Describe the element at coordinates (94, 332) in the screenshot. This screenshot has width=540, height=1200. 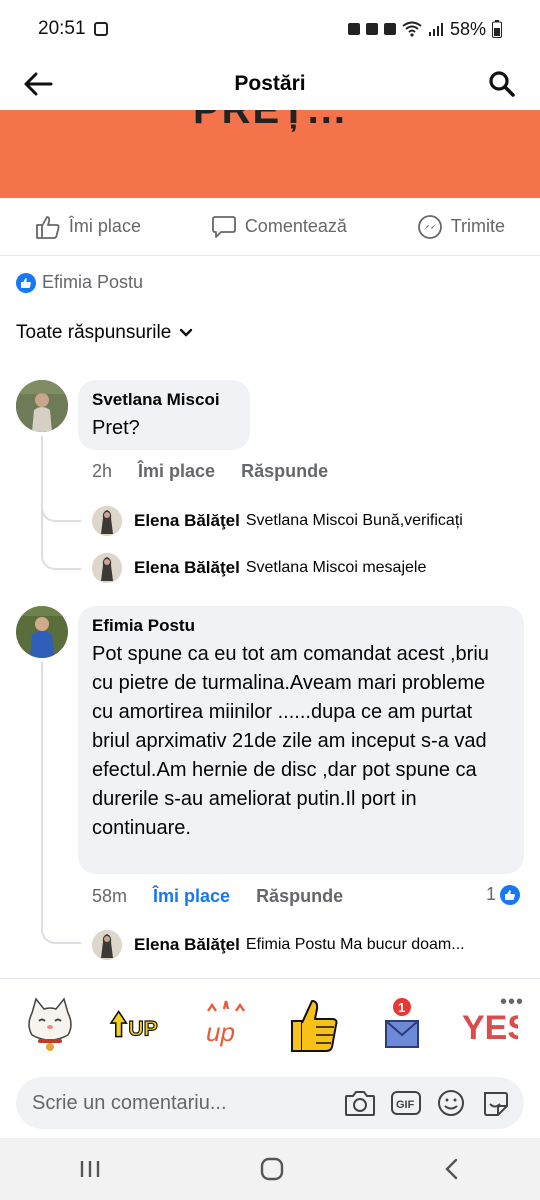
I see `filter-label: Toate răspunsurile` at that location.